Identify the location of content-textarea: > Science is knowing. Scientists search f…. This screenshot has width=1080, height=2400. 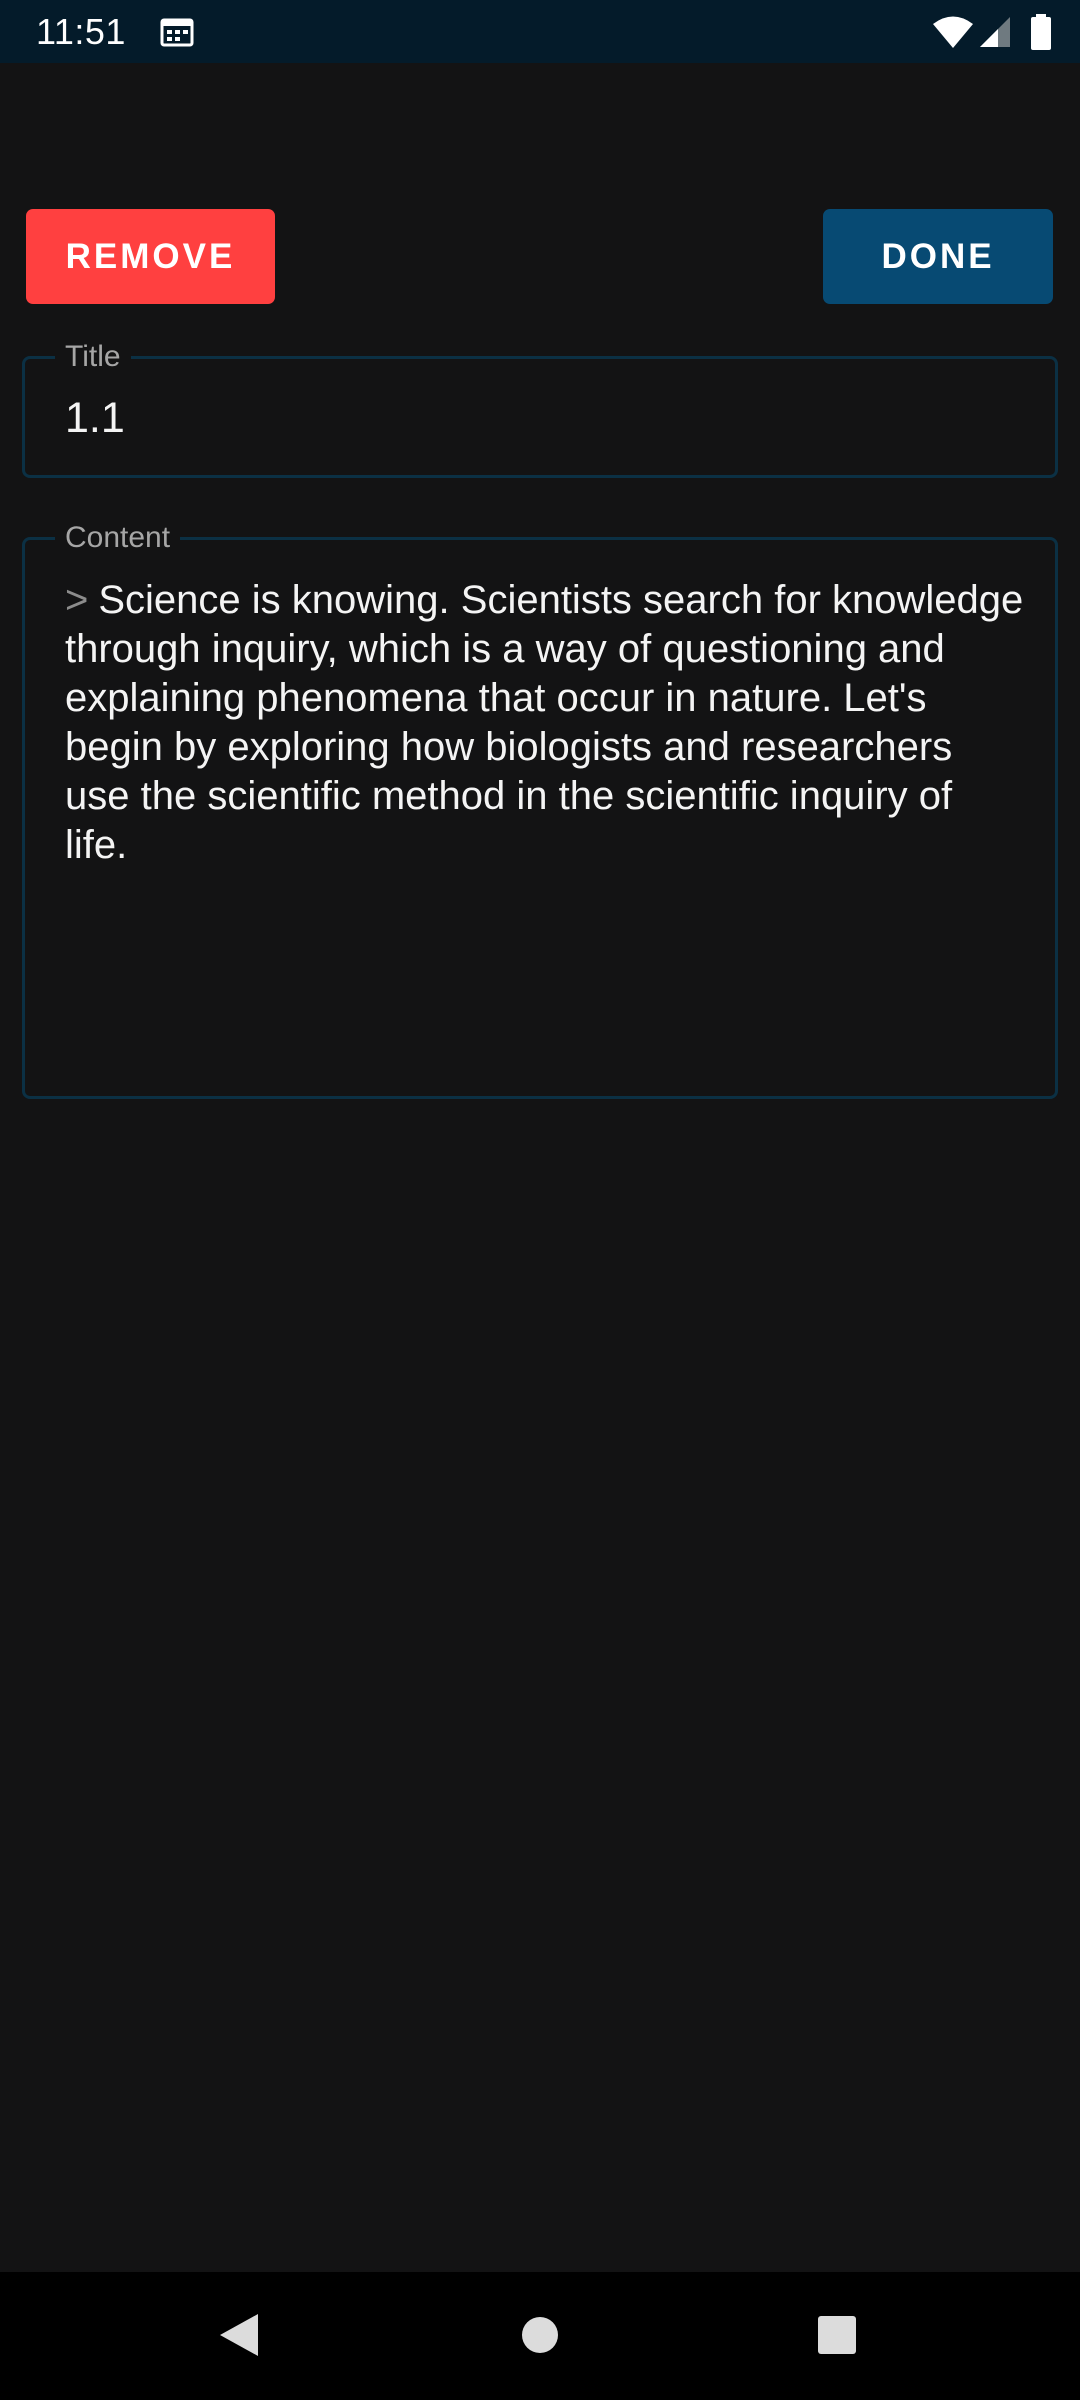
(545, 723).